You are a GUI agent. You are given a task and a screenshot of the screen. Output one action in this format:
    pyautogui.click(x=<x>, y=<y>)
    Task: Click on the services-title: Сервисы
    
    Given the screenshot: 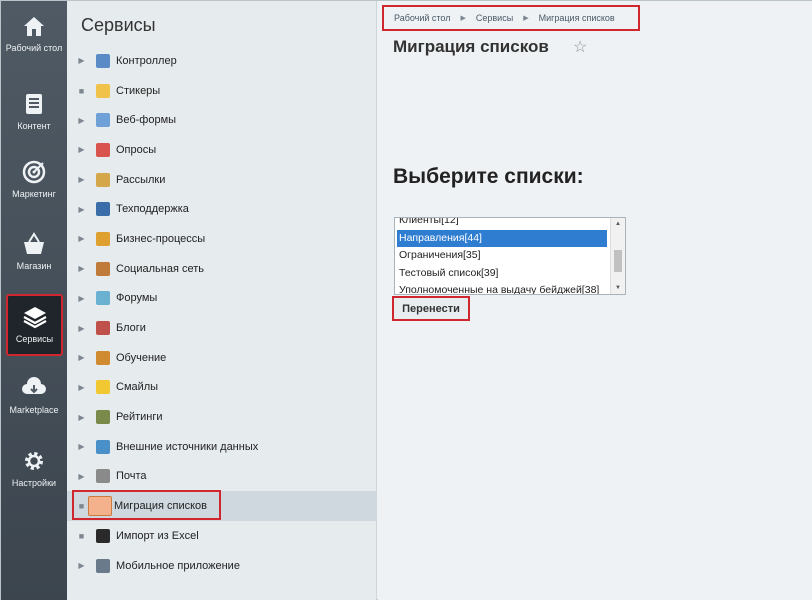 What is the action you would take?
    pyautogui.click(x=118, y=25)
    